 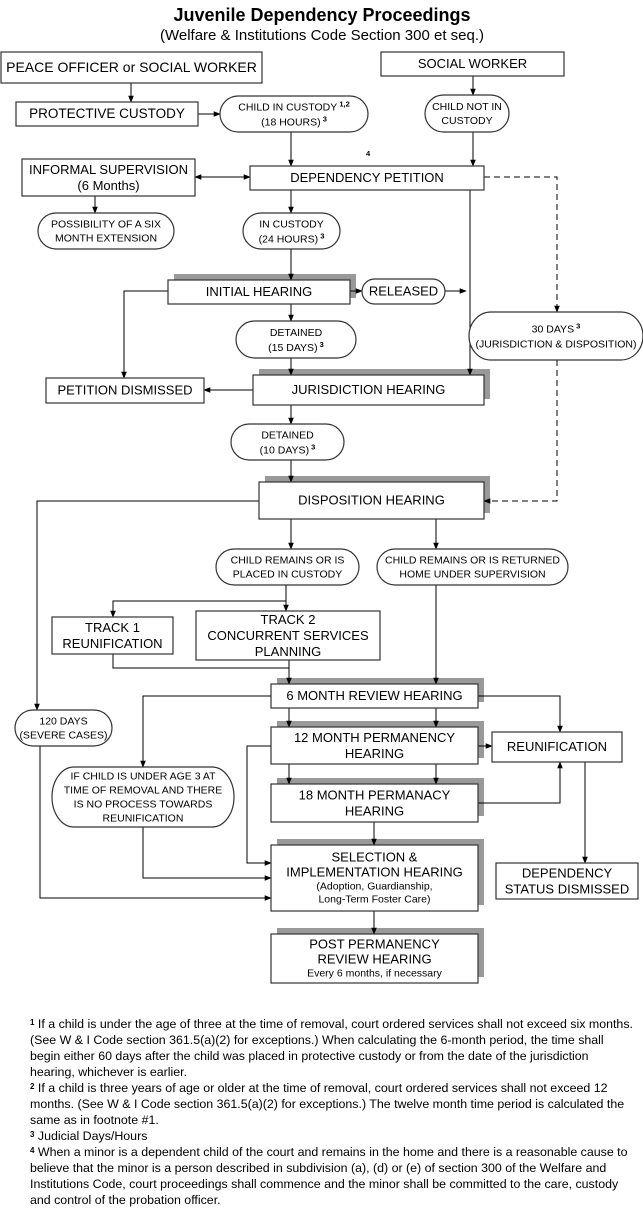 I want to click on track2-label: TRACK 2, so click(x=288, y=619).